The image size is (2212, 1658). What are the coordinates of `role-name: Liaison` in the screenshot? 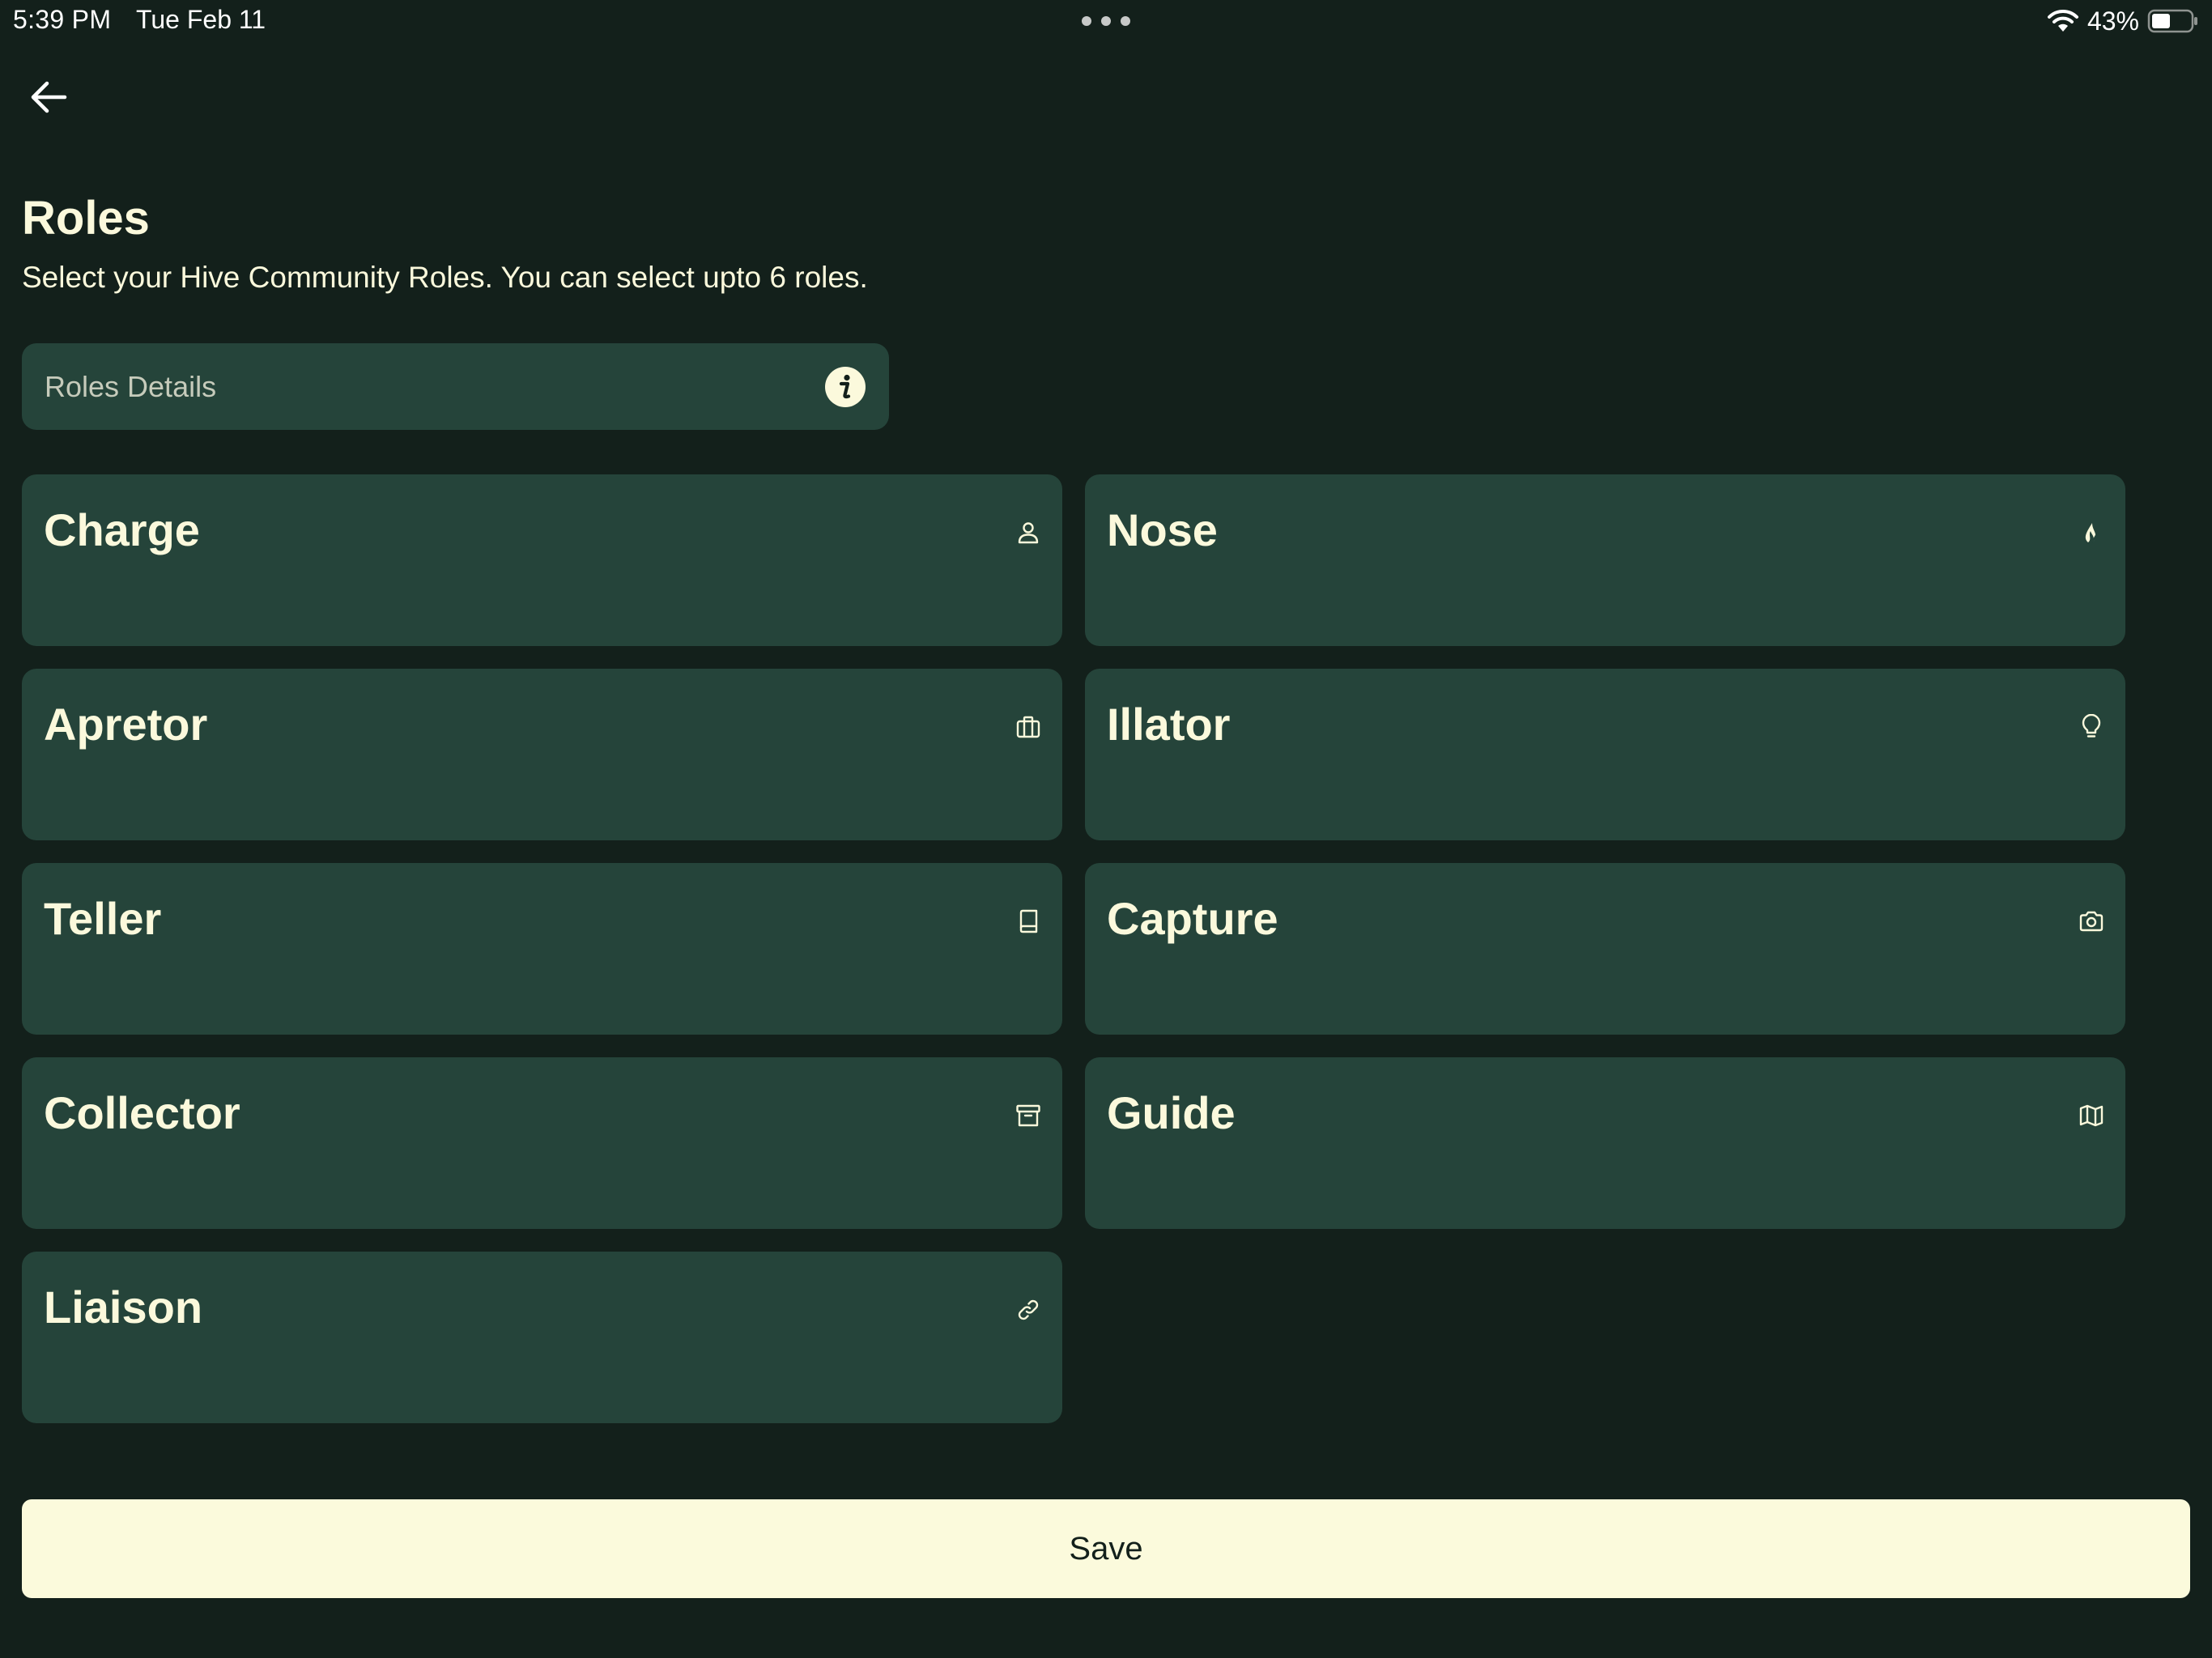 It's located at (123, 1307).